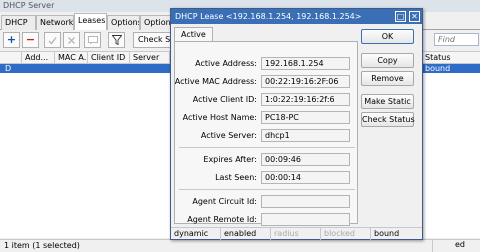 Image resolution: width=480 pixels, height=252 pixels. What do you see at coordinates (156, 22) in the screenshot?
I see `tab-option-sets: Option S` at bounding box center [156, 22].